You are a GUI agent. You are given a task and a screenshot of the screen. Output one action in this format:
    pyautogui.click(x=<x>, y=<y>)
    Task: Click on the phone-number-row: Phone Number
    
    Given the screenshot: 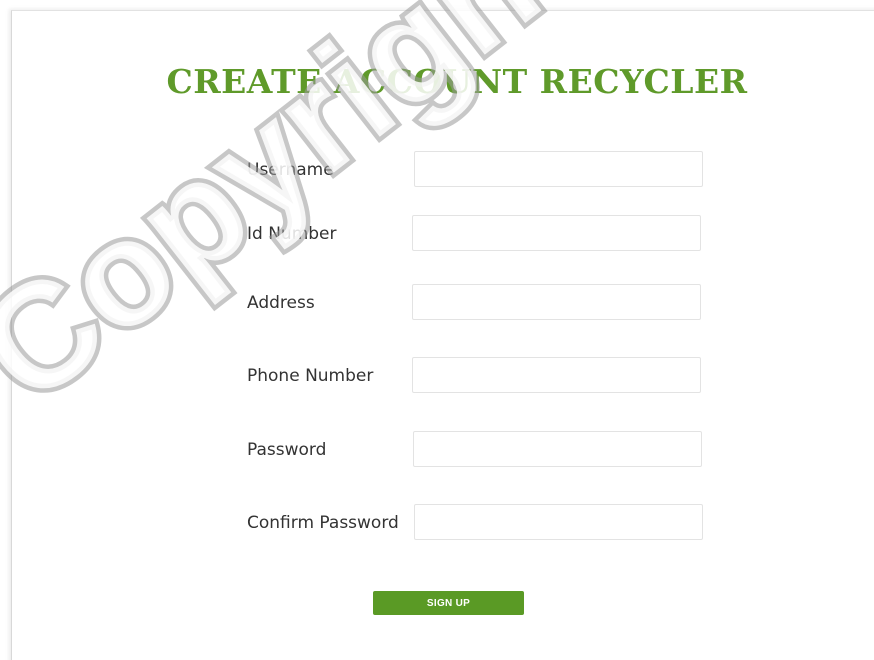 What is the action you would take?
    pyautogui.click(x=482, y=376)
    